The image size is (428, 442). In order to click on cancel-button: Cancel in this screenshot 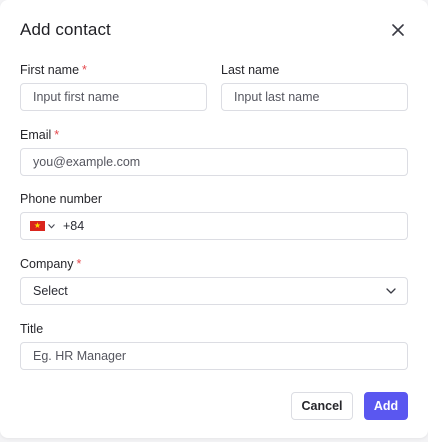, I will do `click(322, 406)`.